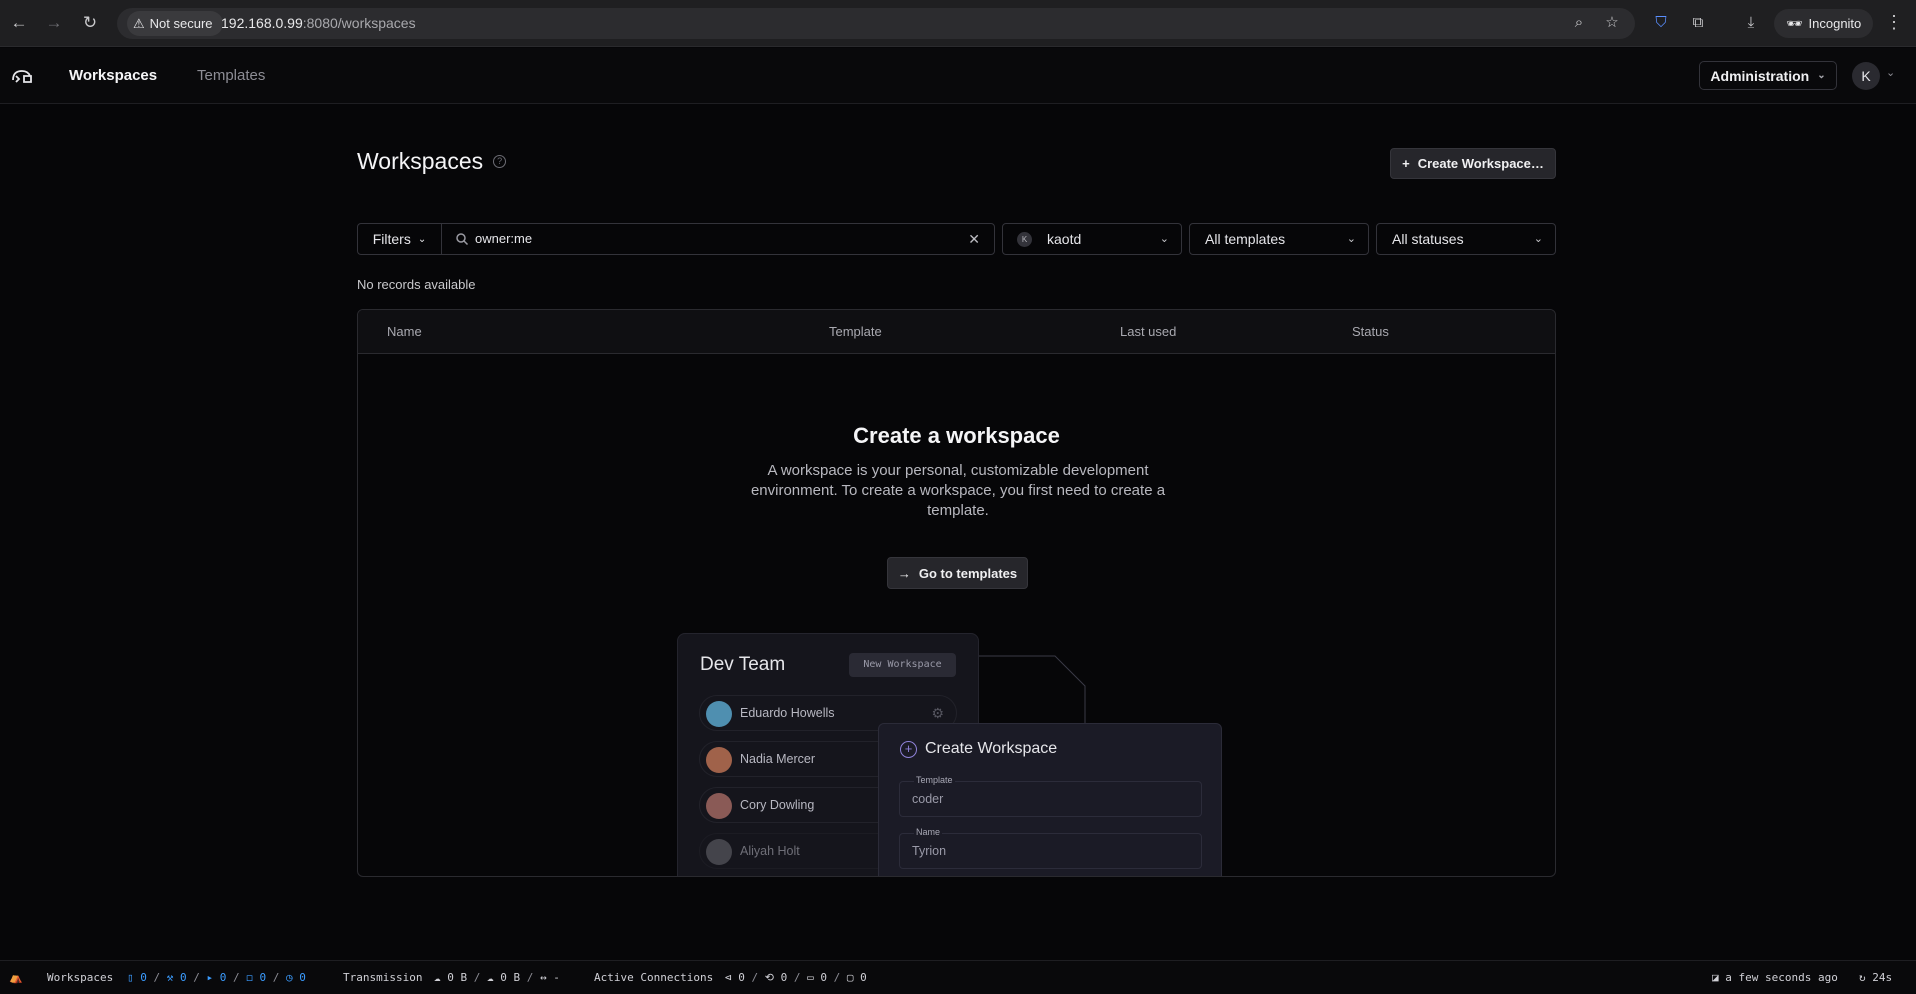 The height and width of the screenshot is (994, 1916). Describe the element at coordinates (490, 977) in the screenshot. I see `download-cloud-icon: ☁` at that location.